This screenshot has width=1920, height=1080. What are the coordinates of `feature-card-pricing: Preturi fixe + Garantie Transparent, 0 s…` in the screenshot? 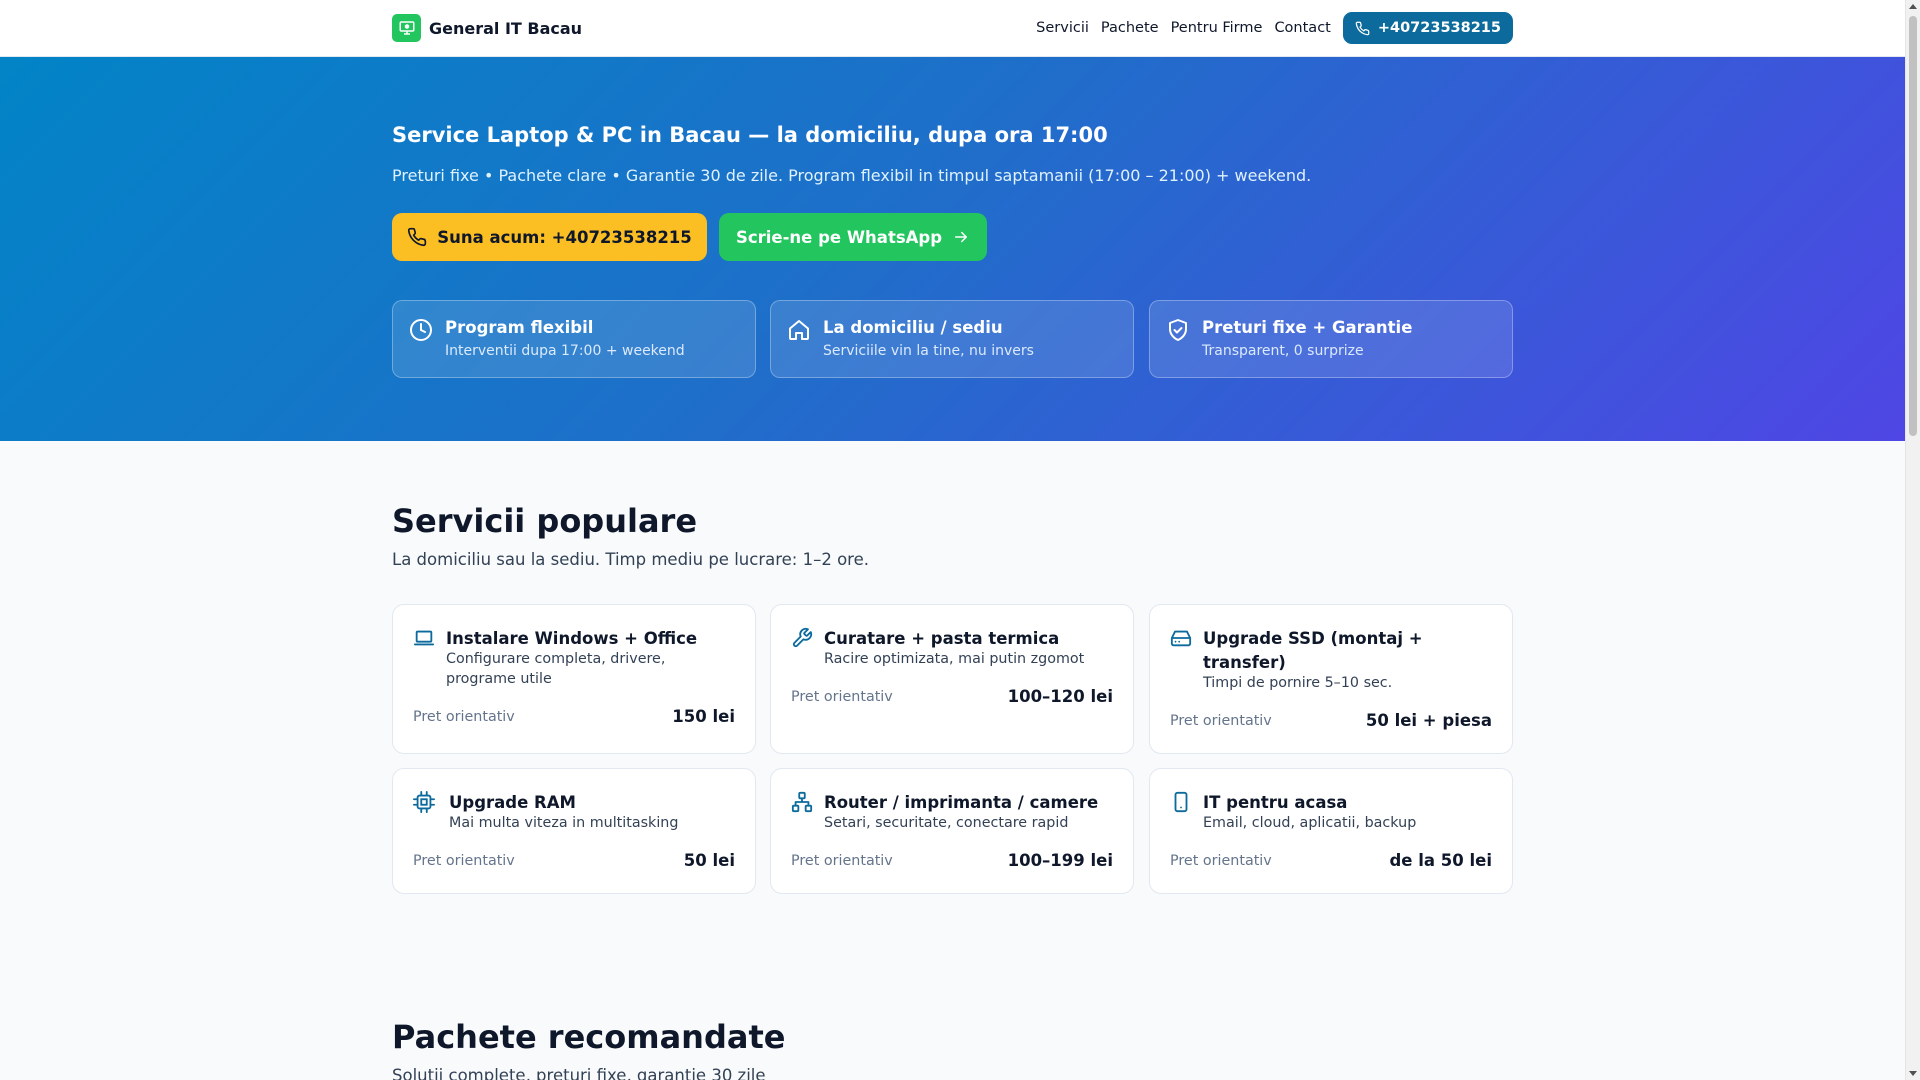 It's located at (1331, 339).